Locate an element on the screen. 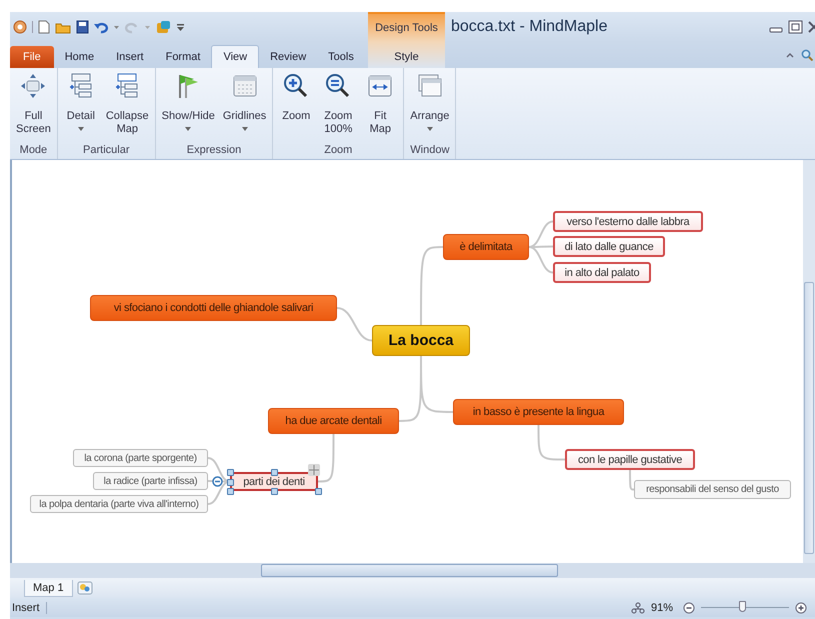 Image resolution: width=815 pixels, height=619 pixels. ribbon-button: Arrange is located at coordinates (429, 106).